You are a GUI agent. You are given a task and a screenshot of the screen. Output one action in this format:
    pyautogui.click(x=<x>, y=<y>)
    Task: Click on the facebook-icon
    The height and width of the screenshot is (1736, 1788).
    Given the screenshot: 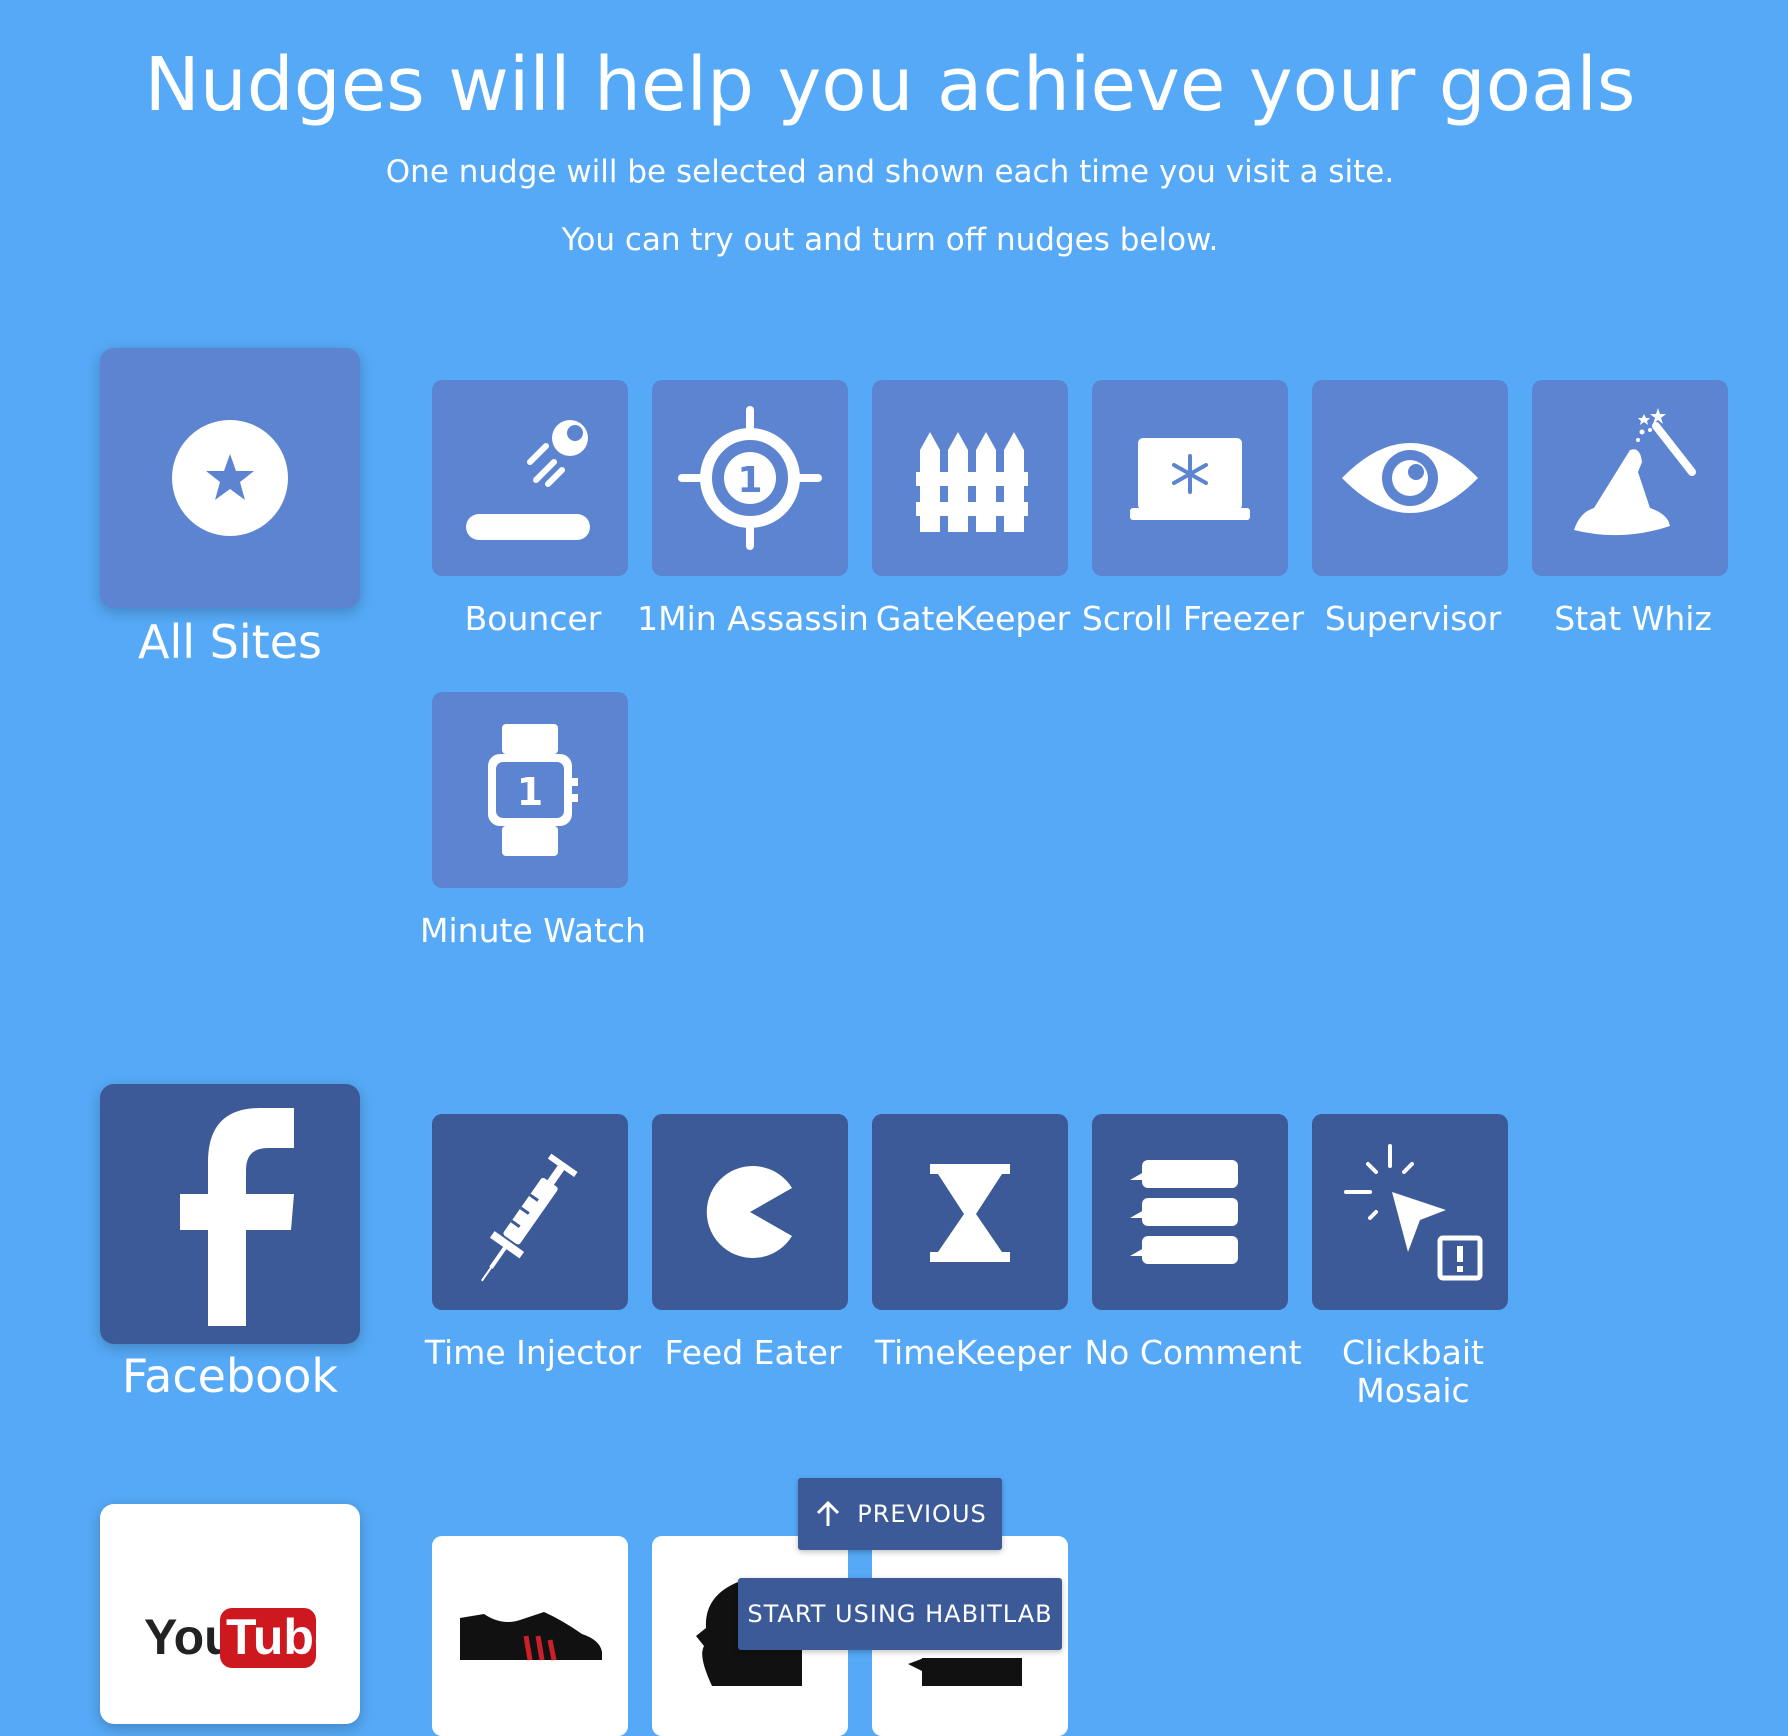 What is the action you would take?
    pyautogui.click(x=237, y=1217)
    